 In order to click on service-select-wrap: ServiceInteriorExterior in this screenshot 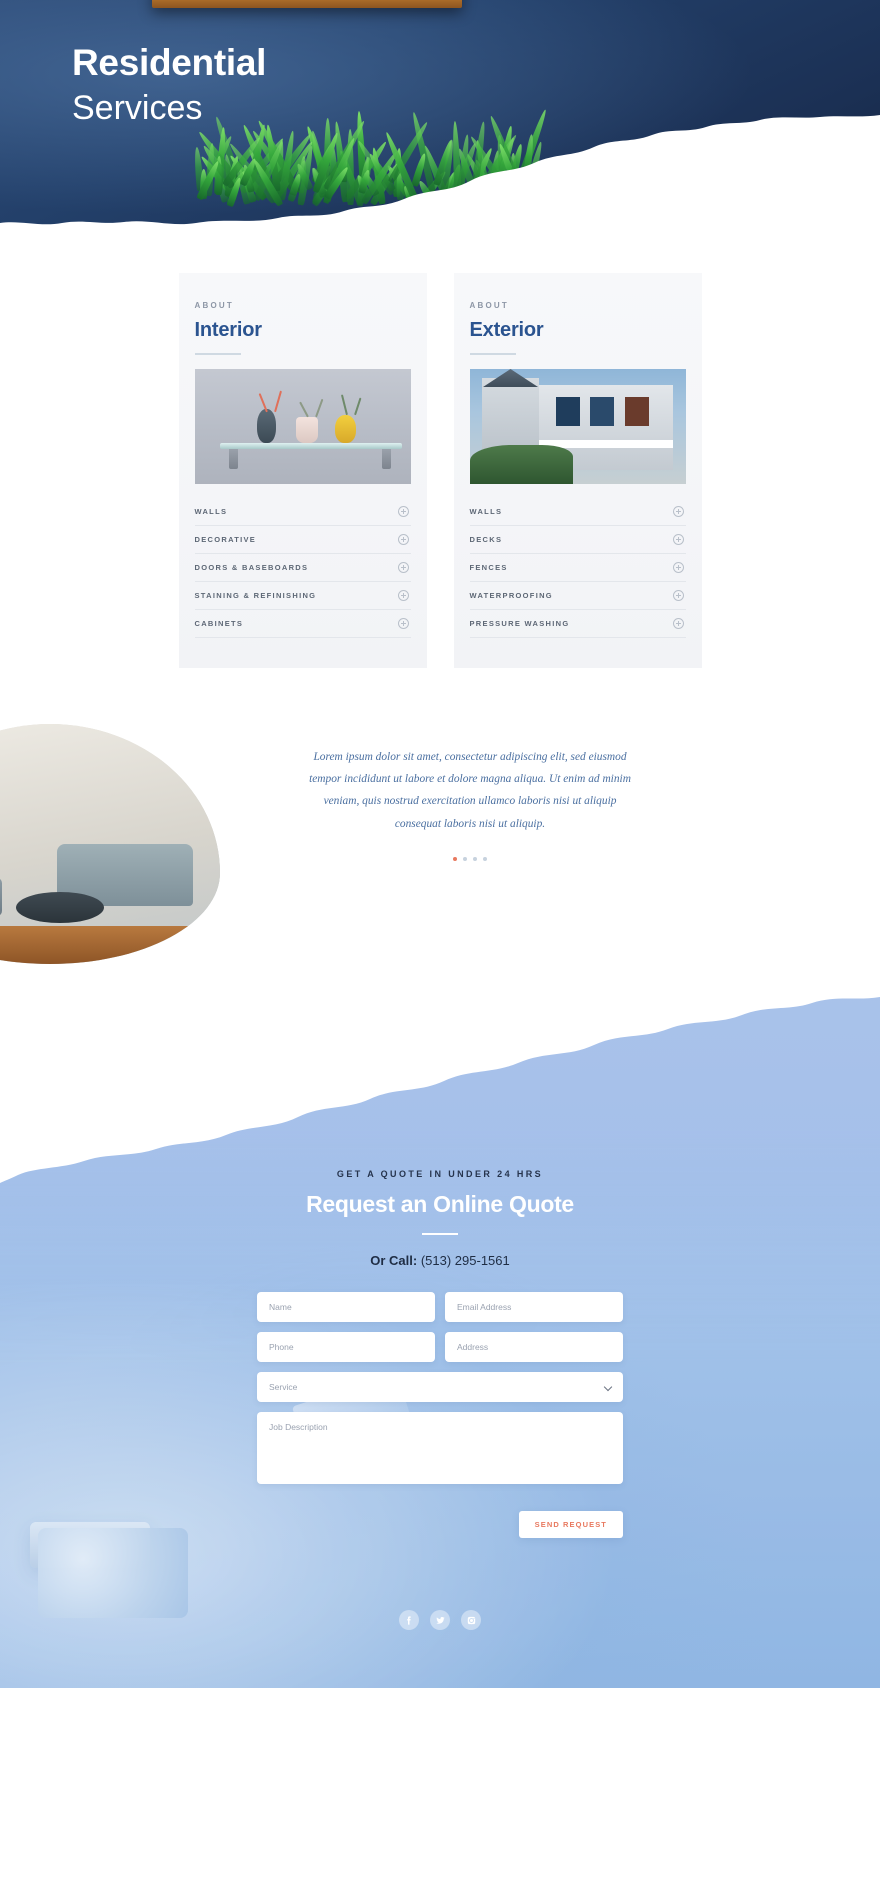, I will do `click(440, 1387)`.